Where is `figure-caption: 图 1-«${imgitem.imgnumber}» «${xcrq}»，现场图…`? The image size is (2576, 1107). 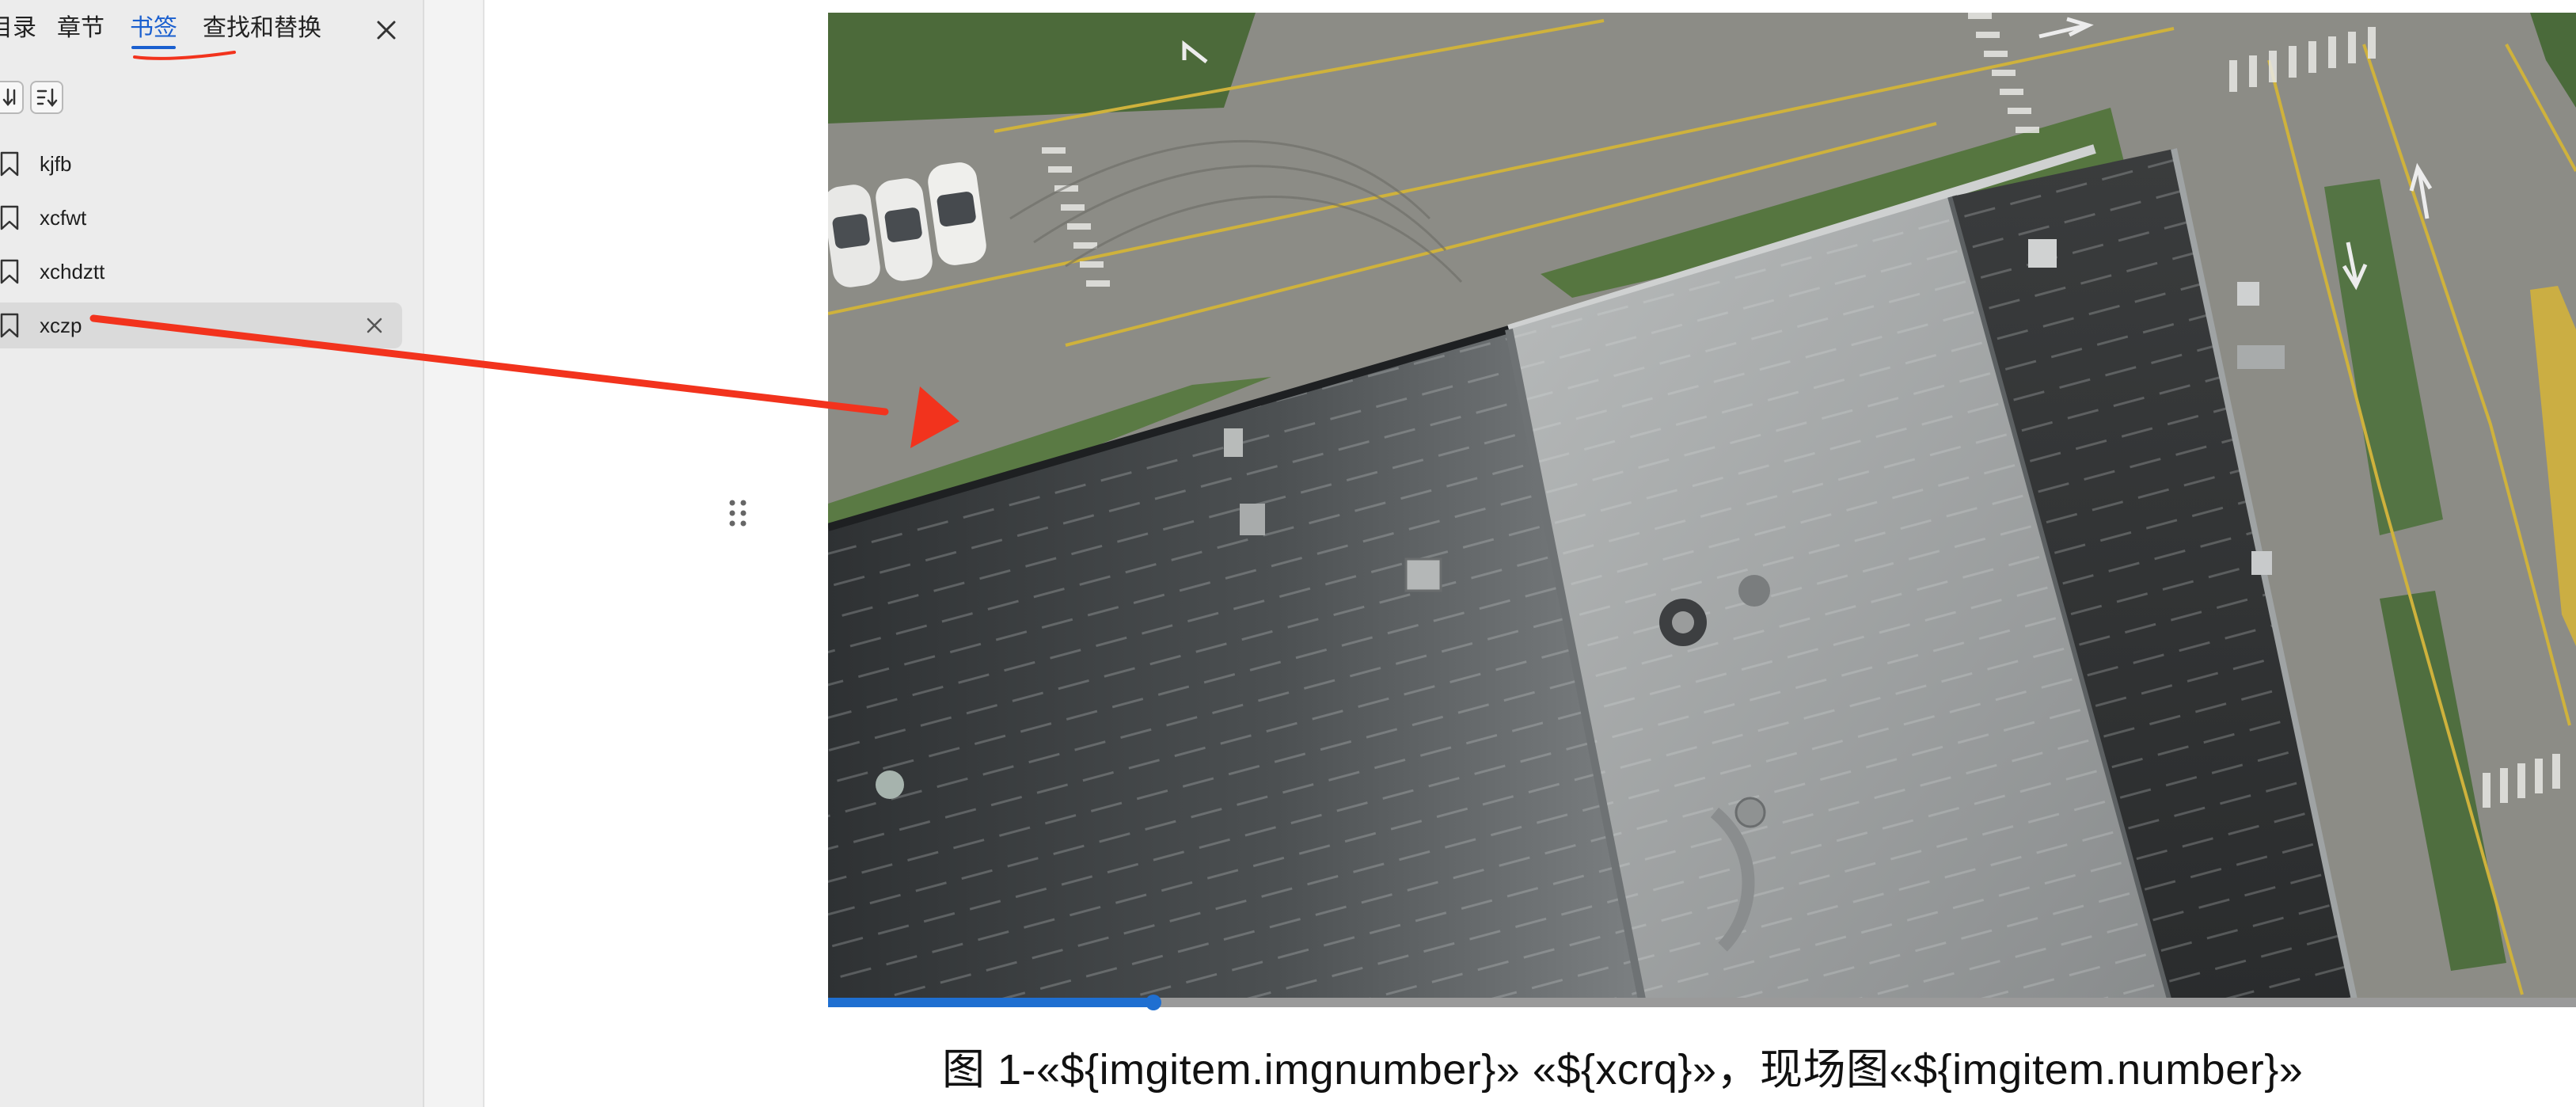
figure-caption: 图 1-«${imgitem.imgnumber}» «${xcrq}»，现场图… is located at coordinates (1623, 1070).